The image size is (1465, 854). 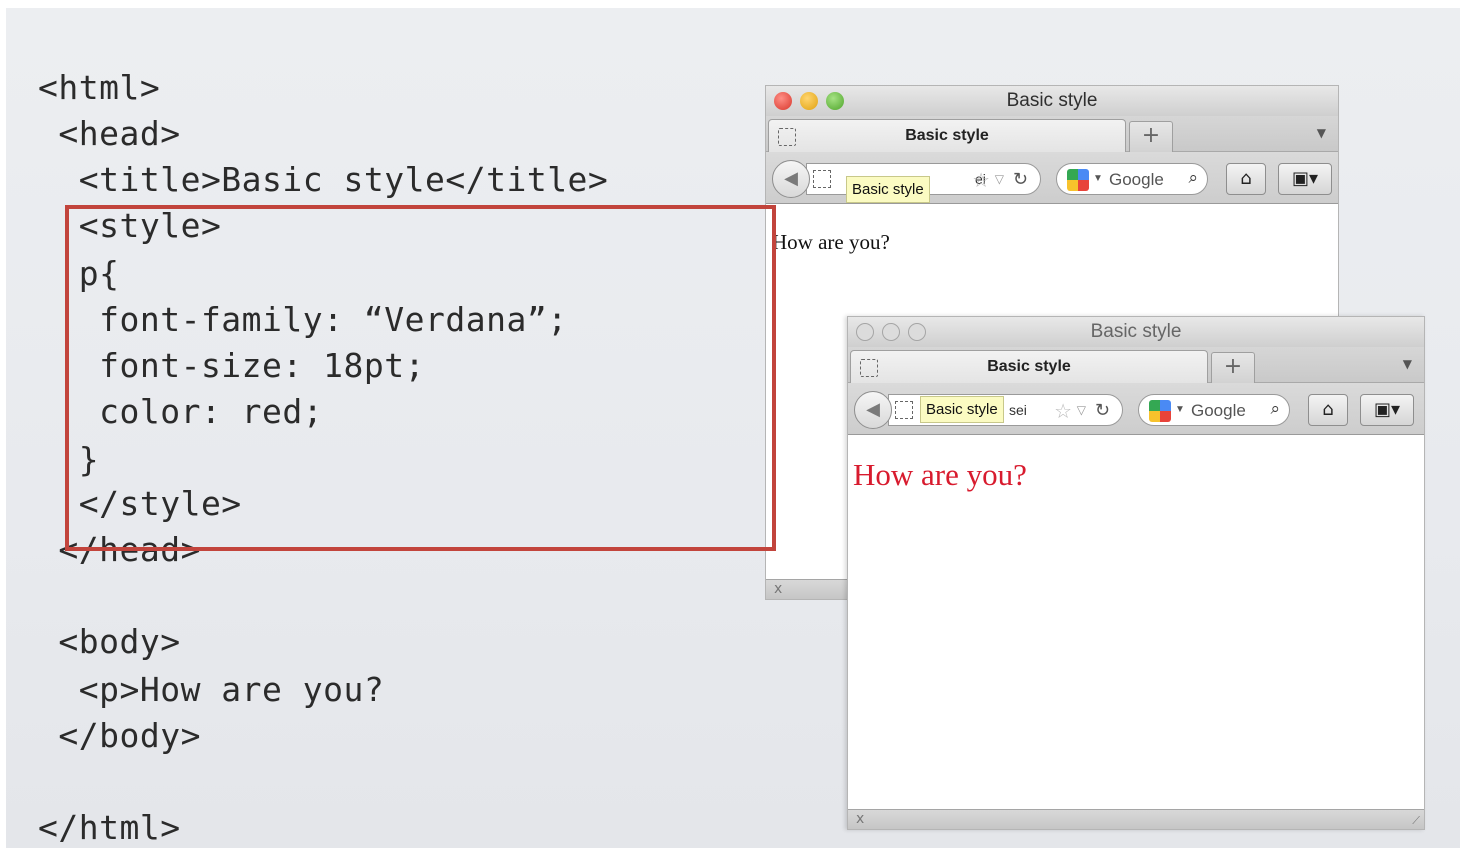 I want to click on code-line-14: <p>How are you?, so click(x=211, y=689).